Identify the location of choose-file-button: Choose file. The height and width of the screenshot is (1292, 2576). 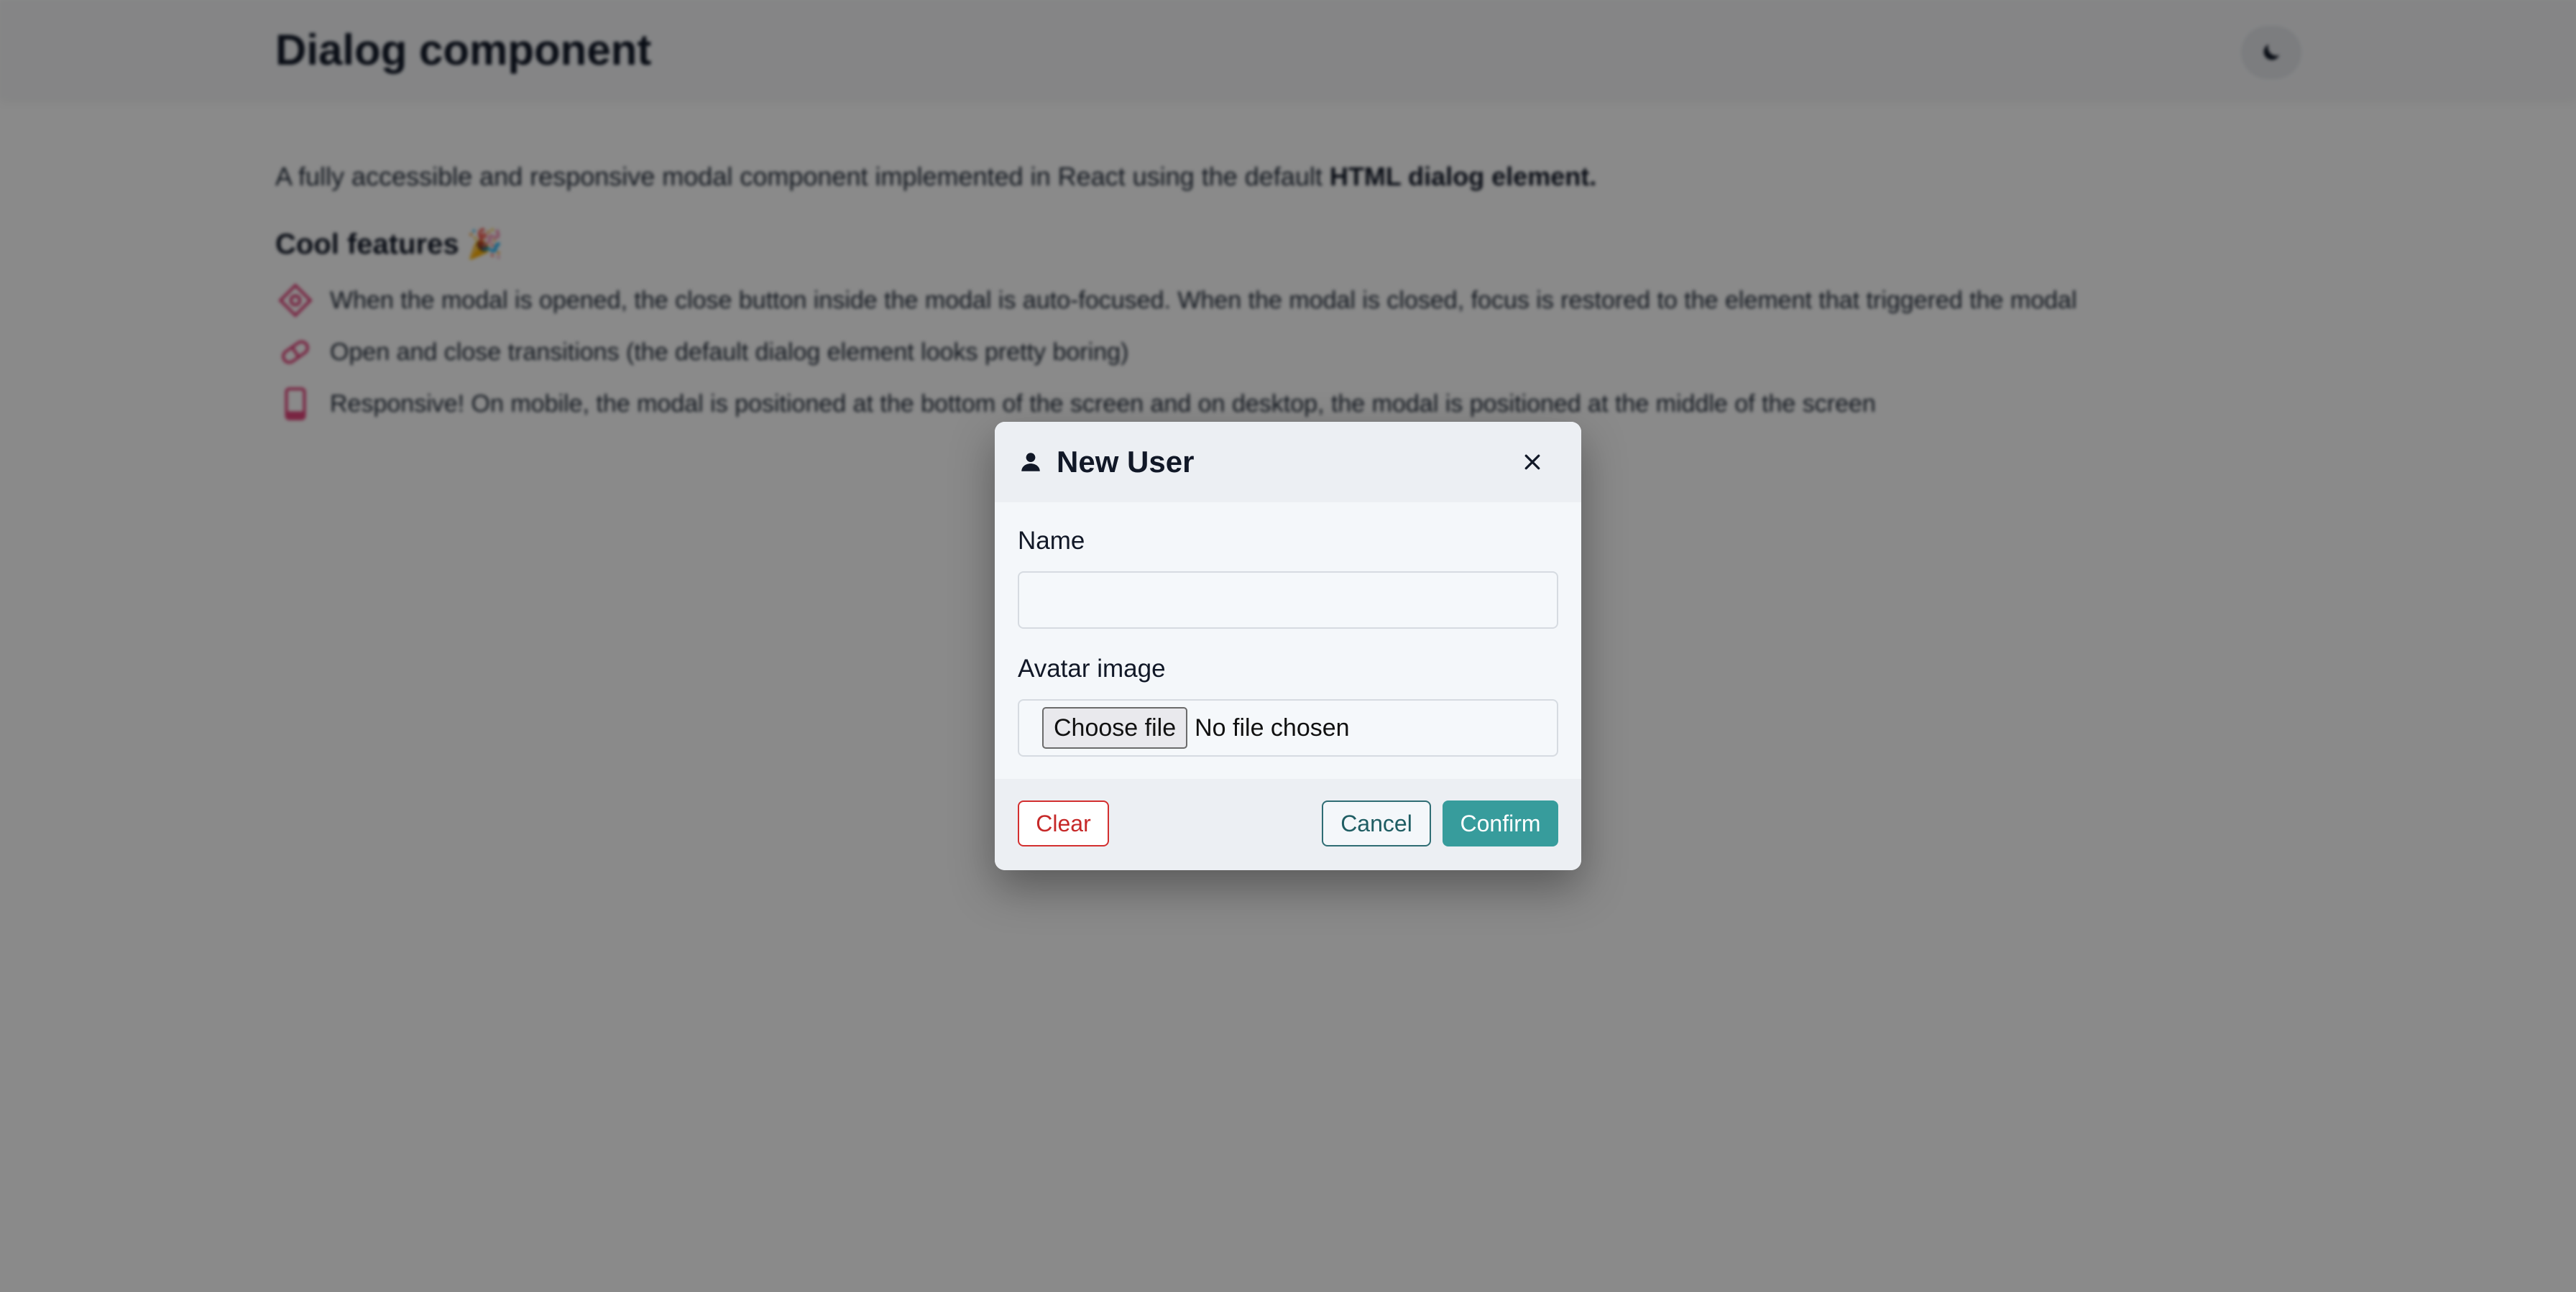
(1115, 728).